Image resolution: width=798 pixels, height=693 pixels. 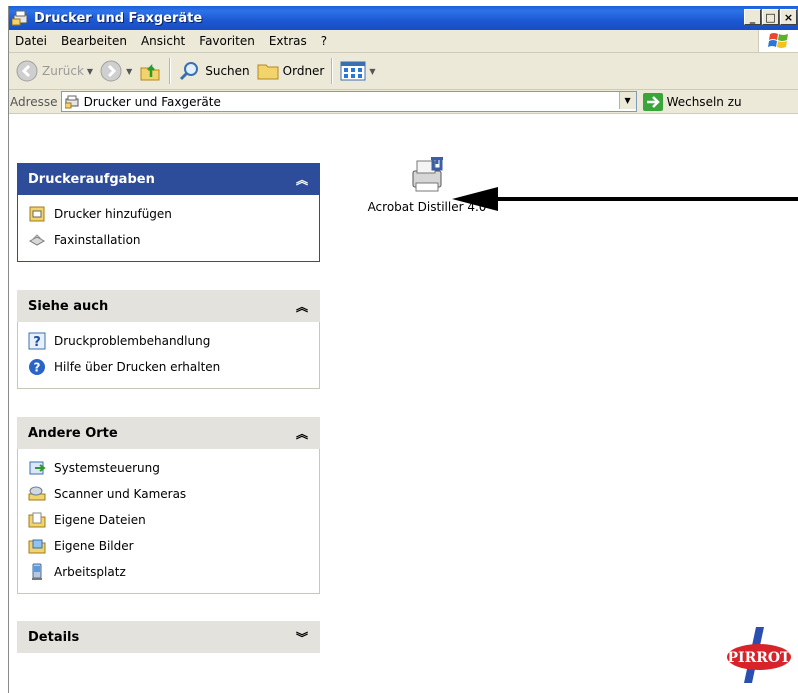 I want to click on search-icon, so click(x=189, y=71).